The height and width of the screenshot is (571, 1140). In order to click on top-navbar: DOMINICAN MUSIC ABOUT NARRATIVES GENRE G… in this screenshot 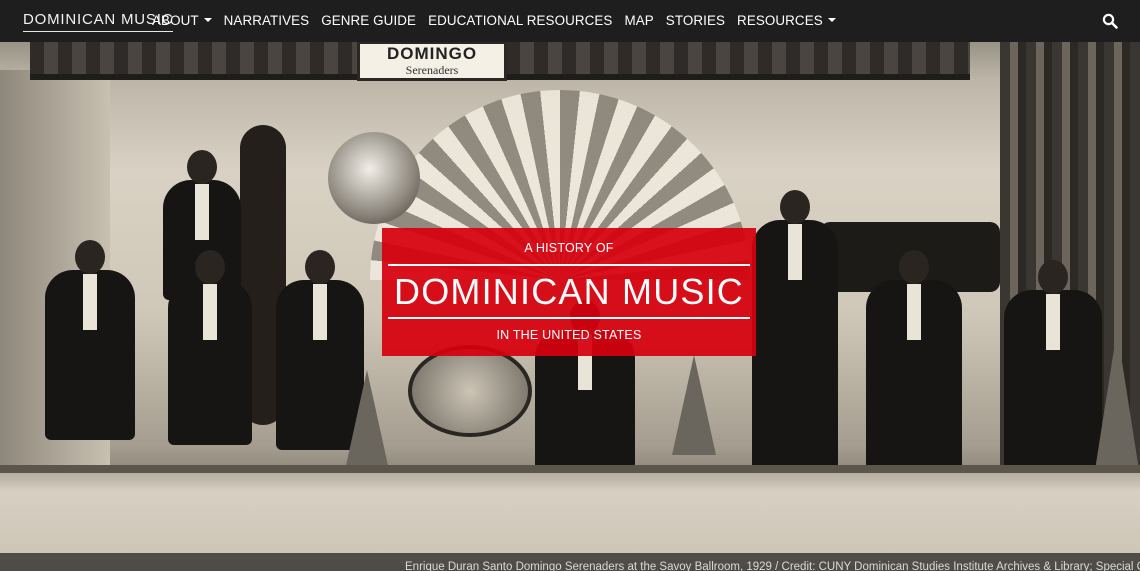, I will do `click(570, 21)`.